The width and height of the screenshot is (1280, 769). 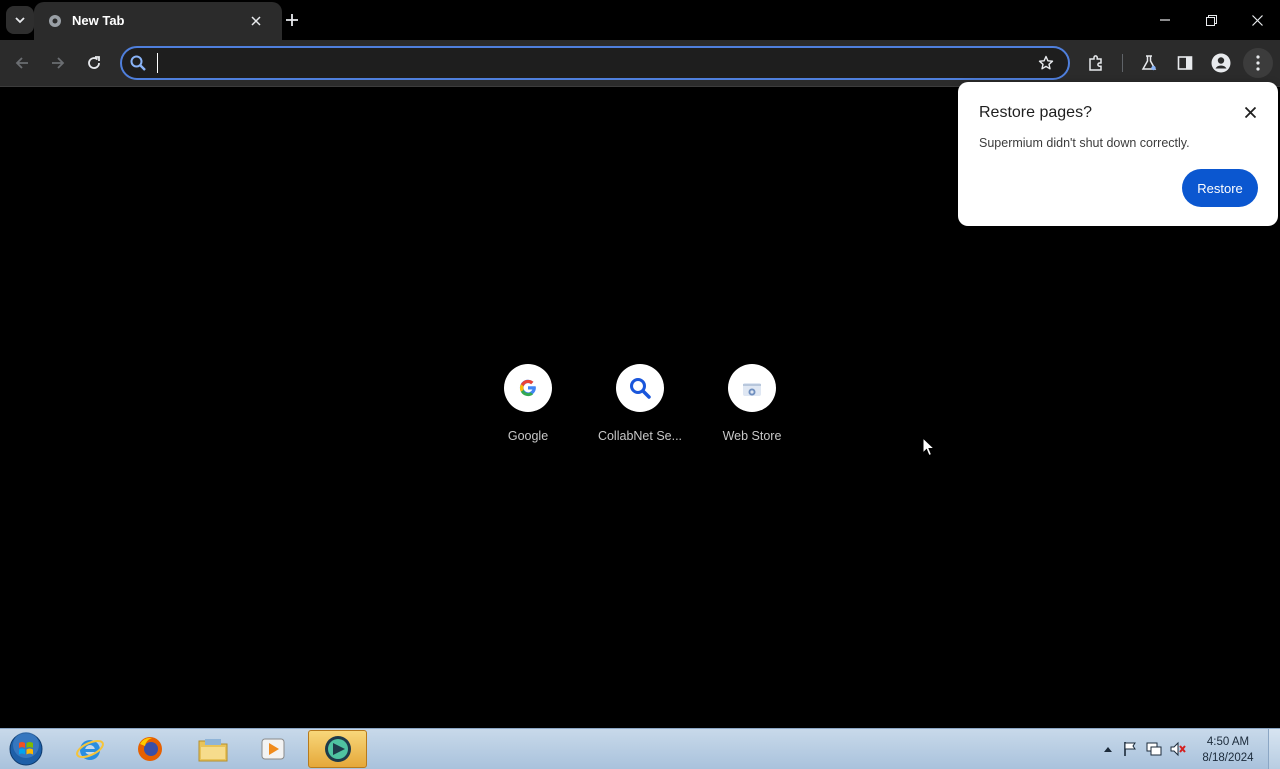 I want to click on google-icon, so click(x=527, y=388).